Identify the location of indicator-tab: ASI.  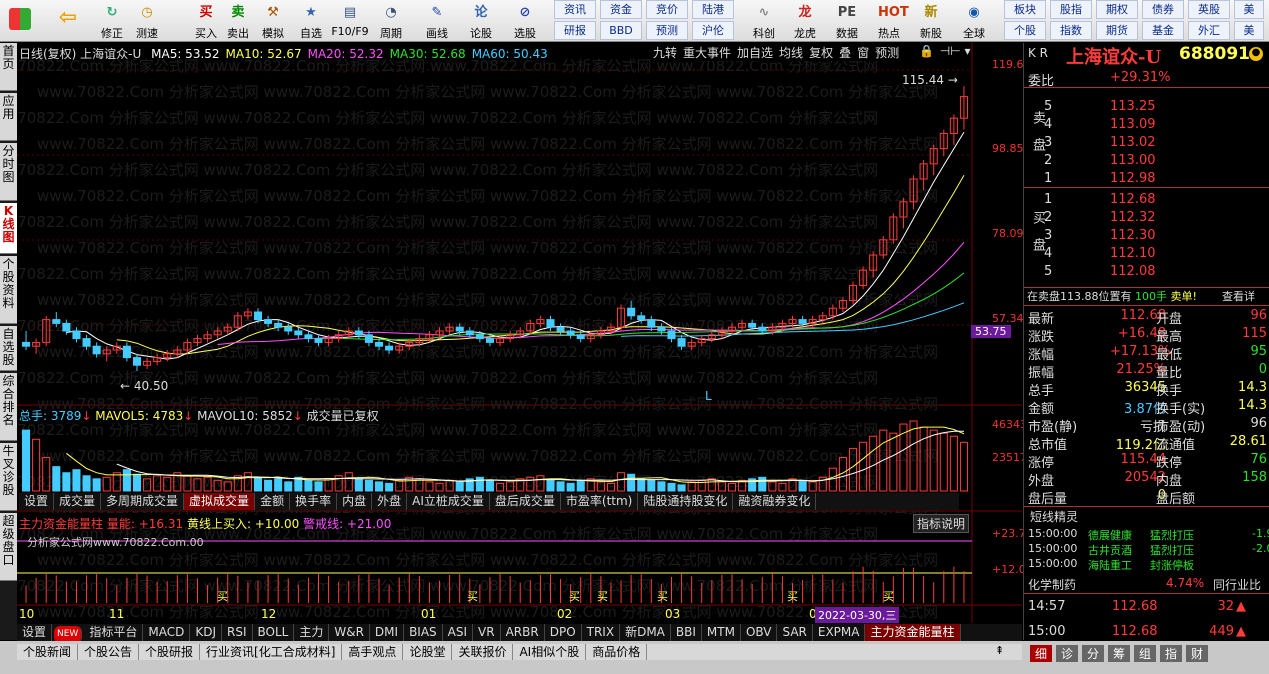
(458, 632).